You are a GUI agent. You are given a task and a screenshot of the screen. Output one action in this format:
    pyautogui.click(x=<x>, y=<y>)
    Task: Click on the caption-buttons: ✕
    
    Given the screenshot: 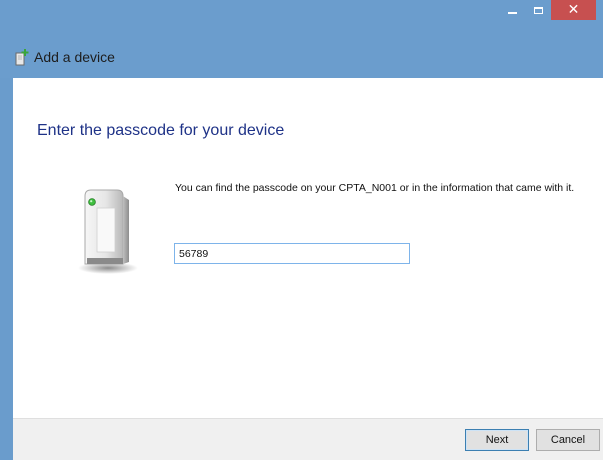 What is the action you would take?
    pyautogui.click(x=547, y=10)
    